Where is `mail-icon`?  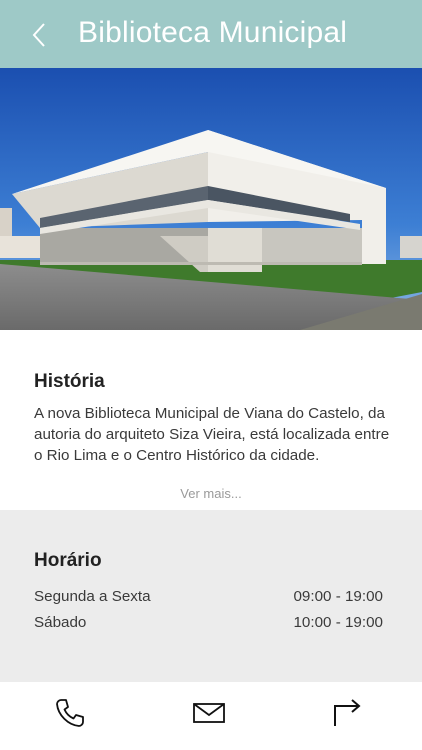
mail-icon is located at coordinates (209, 713).